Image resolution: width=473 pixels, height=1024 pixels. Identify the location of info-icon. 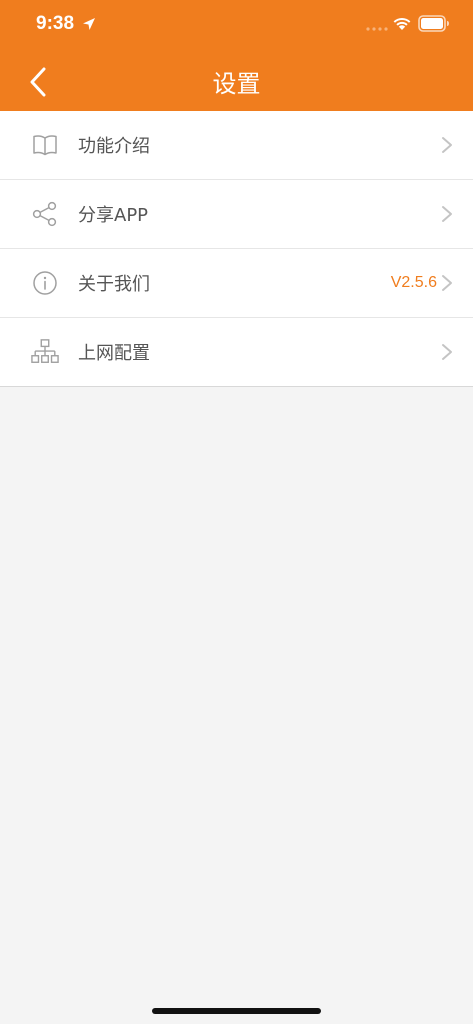
(45, 283).